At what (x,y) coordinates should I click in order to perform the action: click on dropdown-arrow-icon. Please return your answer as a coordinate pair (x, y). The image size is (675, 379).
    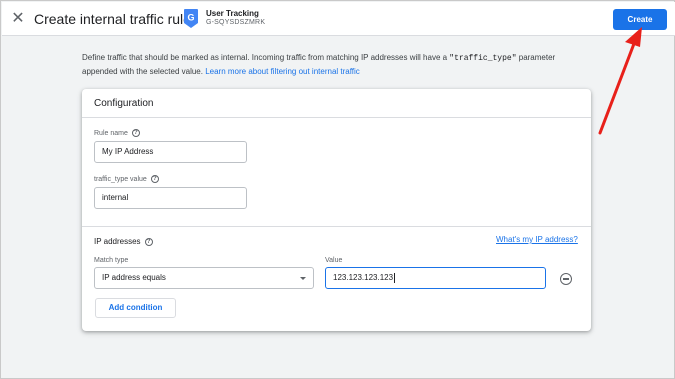
    Looking at the image, I should click on (303, 278).